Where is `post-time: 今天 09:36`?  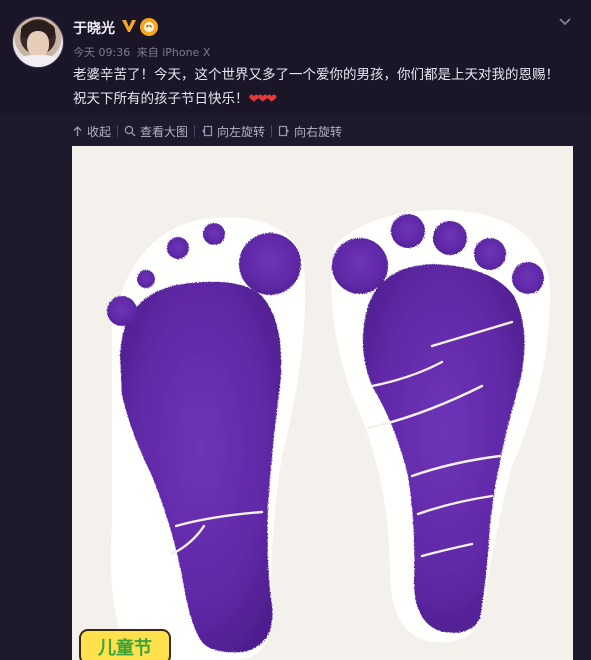
post-time: 今天 09:36 is located at coordinates (101, 52).